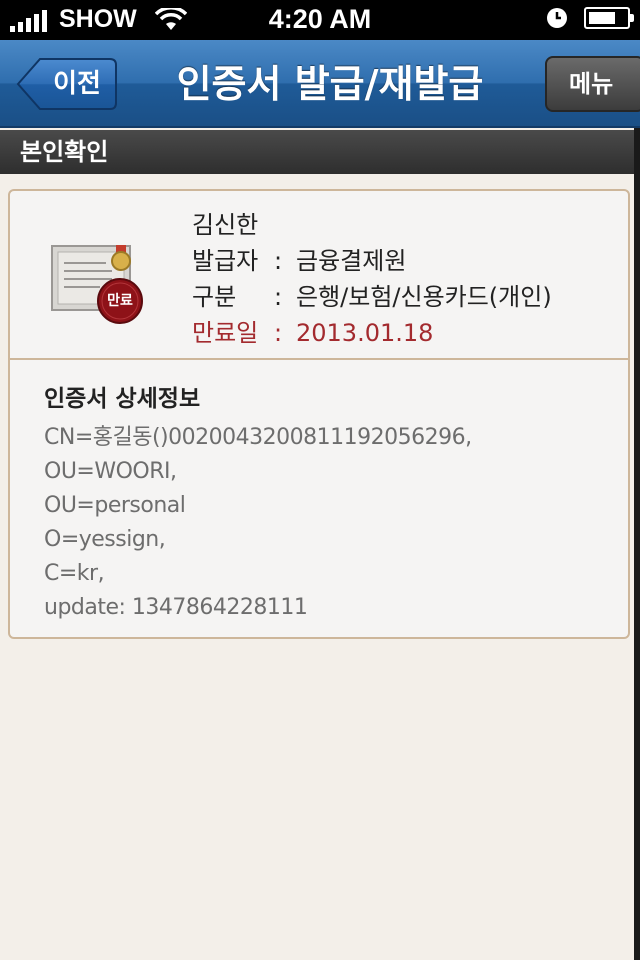  What do you see at coordinates (258, 437) in the screenshot?
I see `detail-line: CN=홍길동()0020043200811192056296,` at bounding box center [258, 437].